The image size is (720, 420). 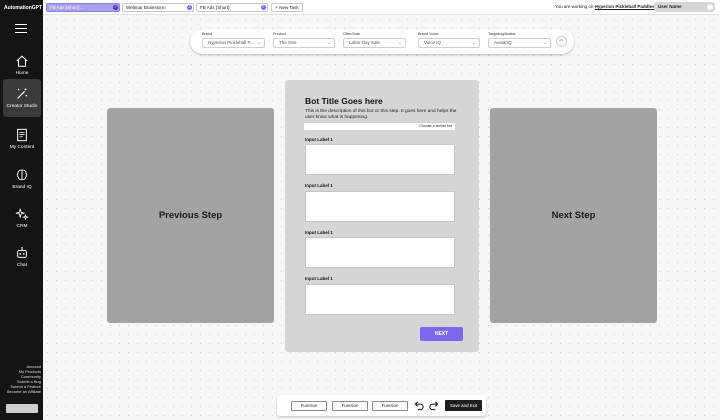 I want to click on filter-offer: Offer/Sale Labor Day Sale ⌄, so click(x=374, y=40).